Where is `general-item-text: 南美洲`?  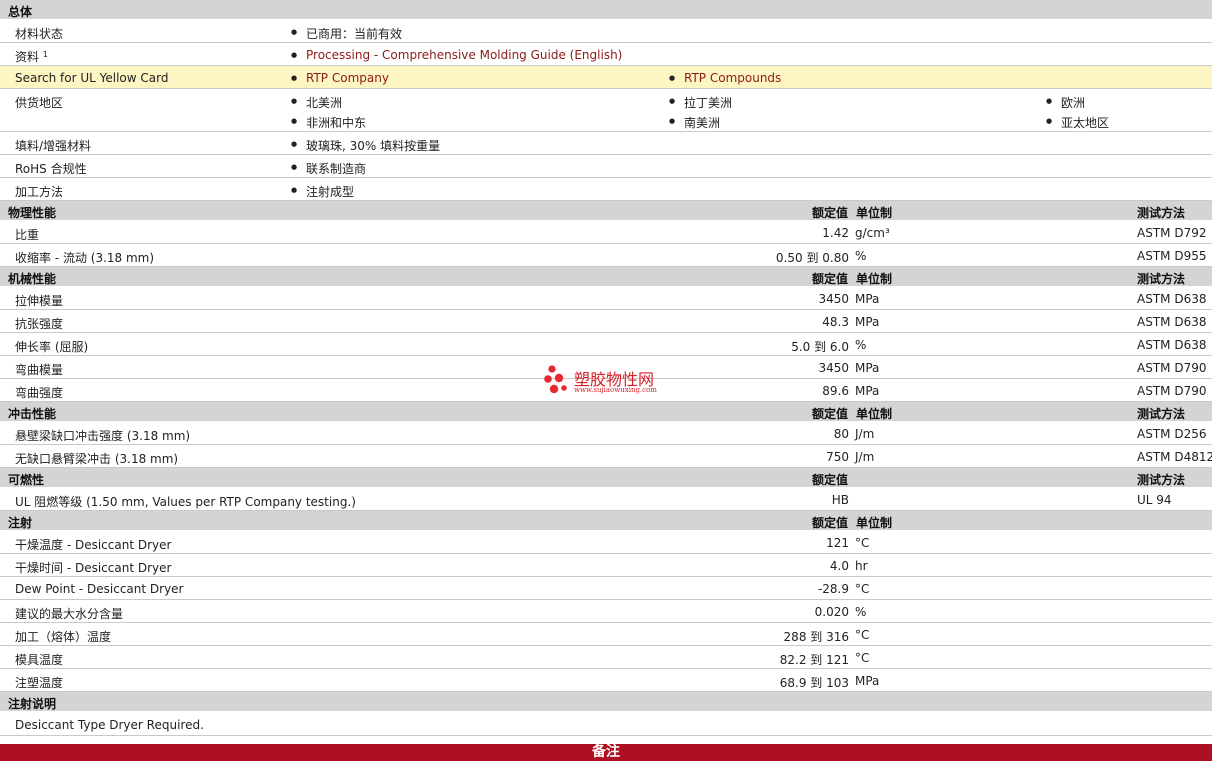
general-item-text: 南美洲 is located at coordinates (702, 123).